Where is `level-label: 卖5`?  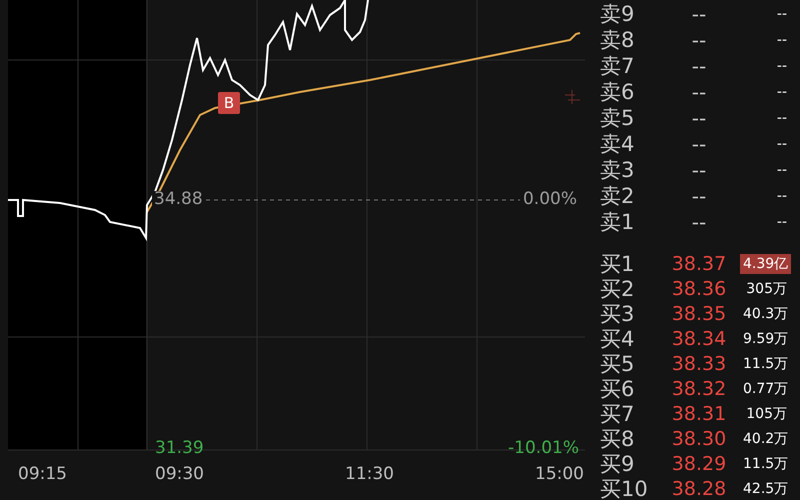 level-label: 卖5 is located at coordinates (618, 118).